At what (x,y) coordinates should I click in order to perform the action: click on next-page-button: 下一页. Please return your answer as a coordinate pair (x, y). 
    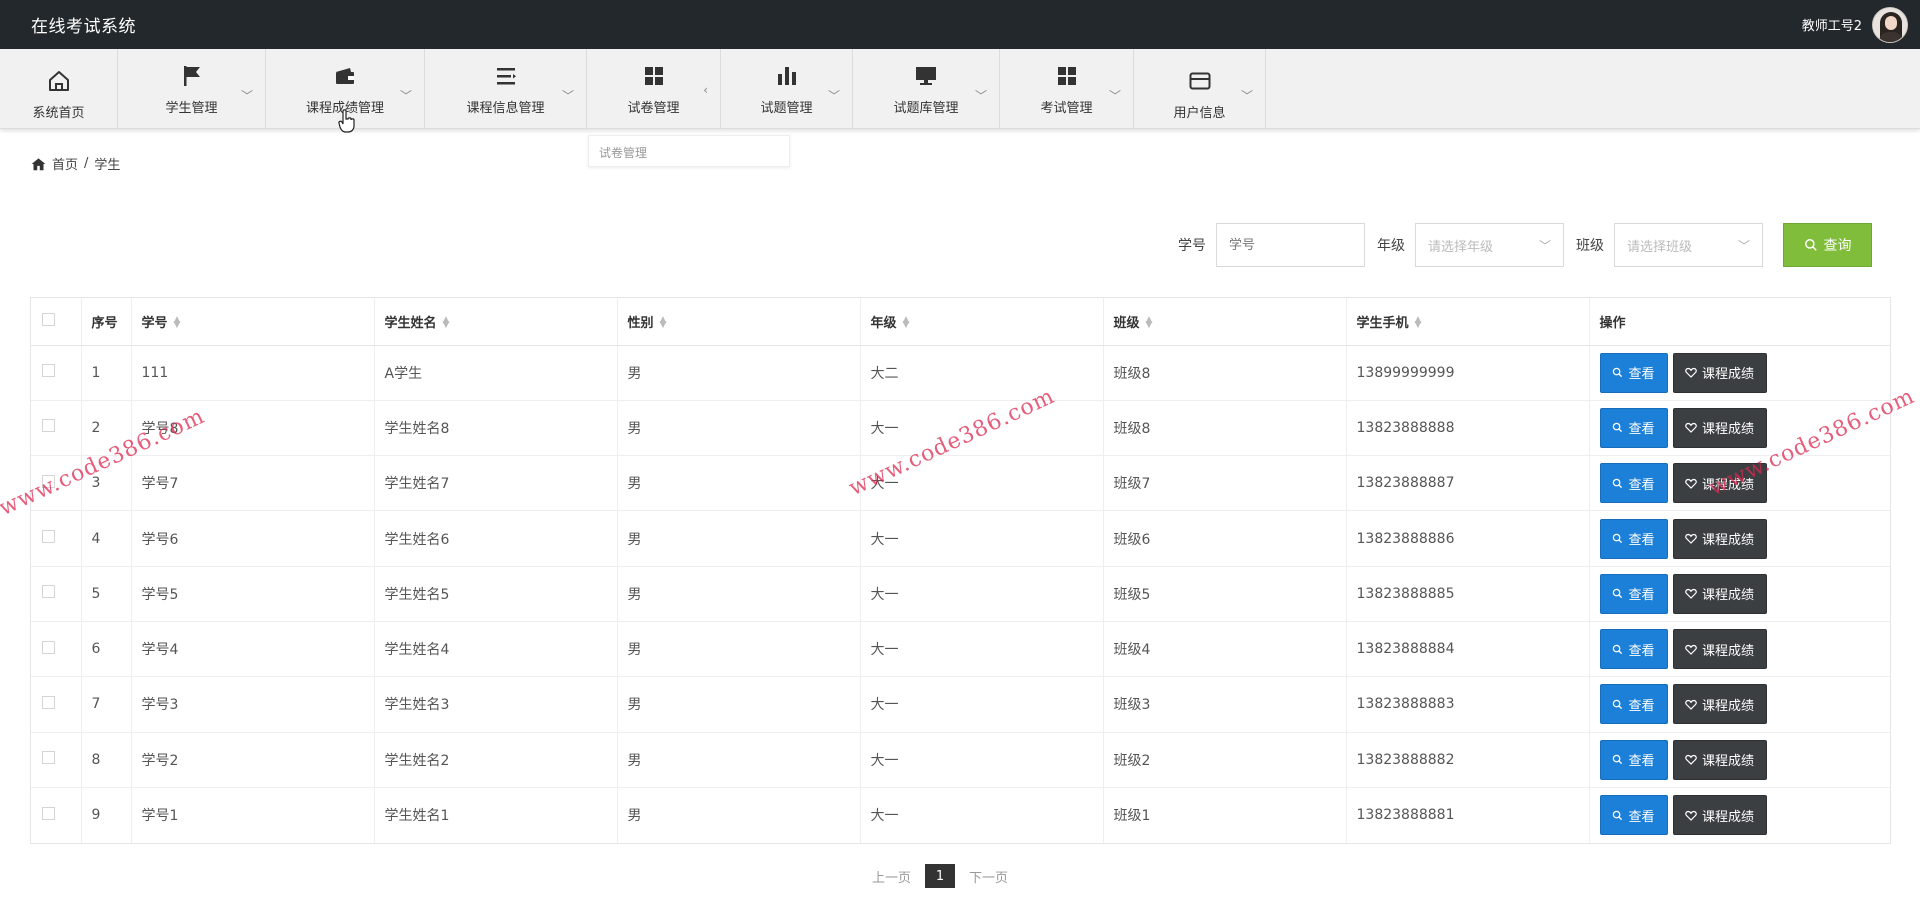
    Looking at the image, I should click on (988, 876).